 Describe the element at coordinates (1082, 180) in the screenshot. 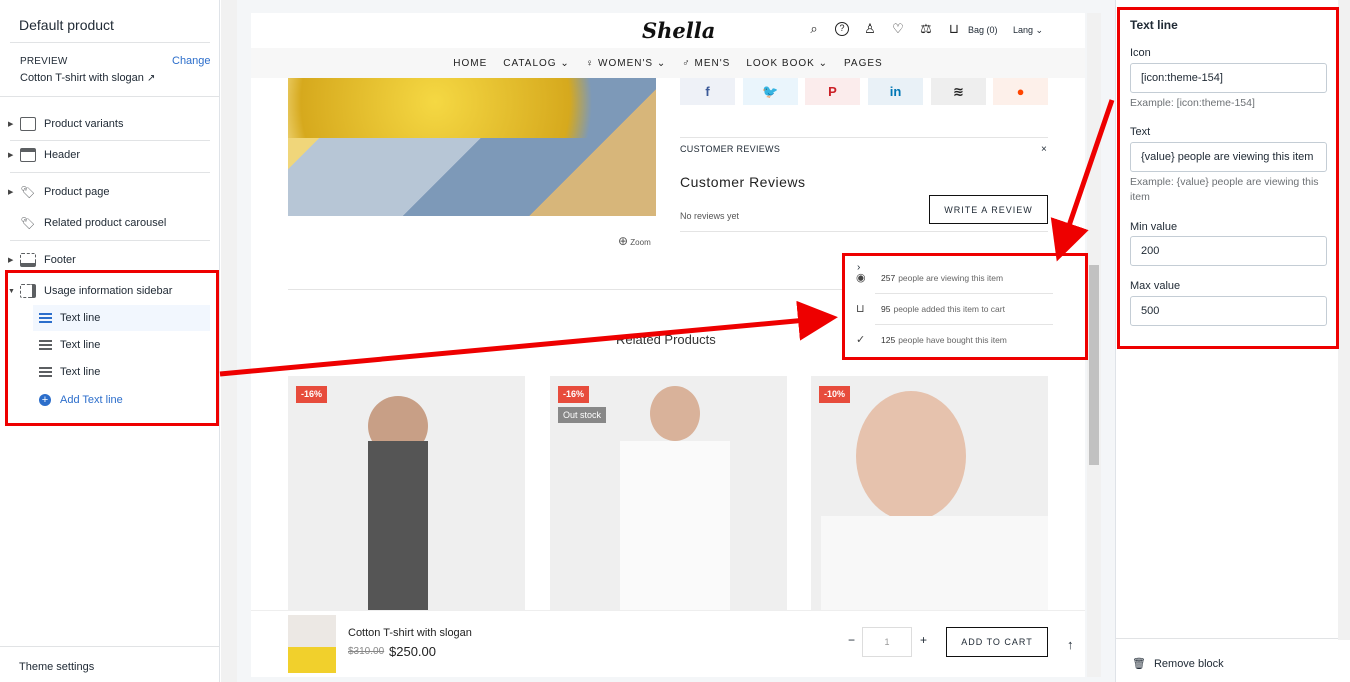

I see `arrow-right-to-popup` at that location.